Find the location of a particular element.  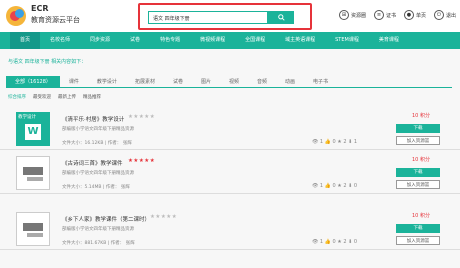

search-highlight-box: 语文 四年级下册 is located at coordinates (225, 16).